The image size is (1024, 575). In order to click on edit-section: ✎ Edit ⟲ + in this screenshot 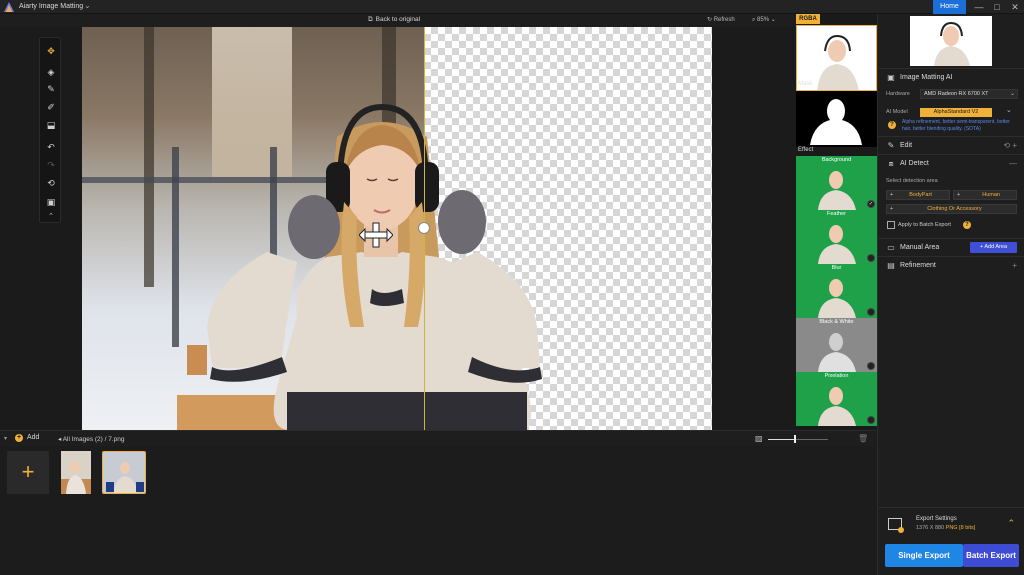, I will do `click(951, 145)`.